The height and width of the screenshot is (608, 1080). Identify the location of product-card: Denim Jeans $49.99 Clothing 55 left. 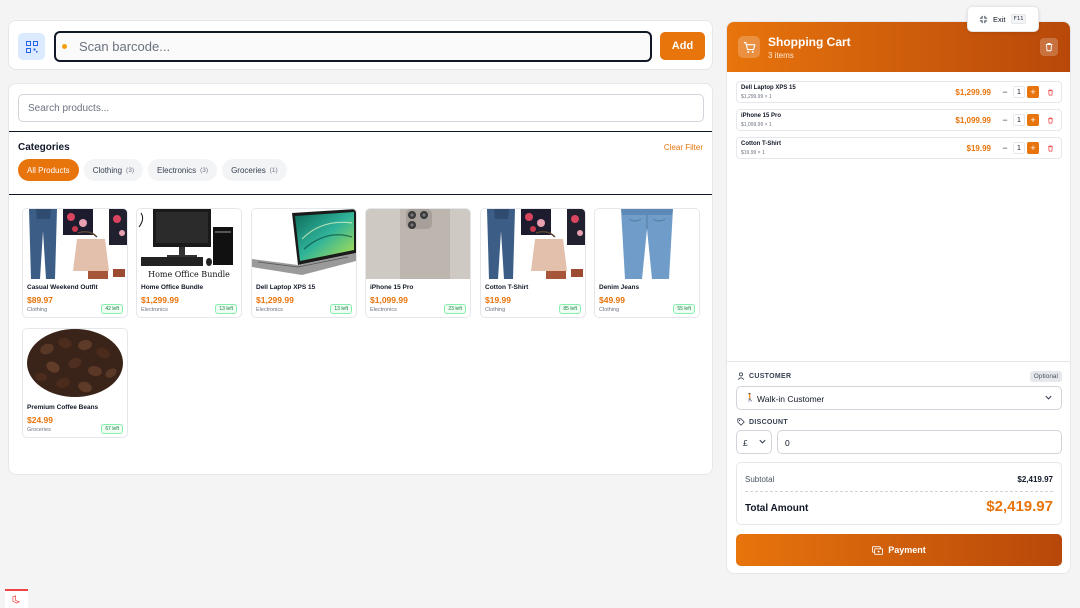
(647, 263).